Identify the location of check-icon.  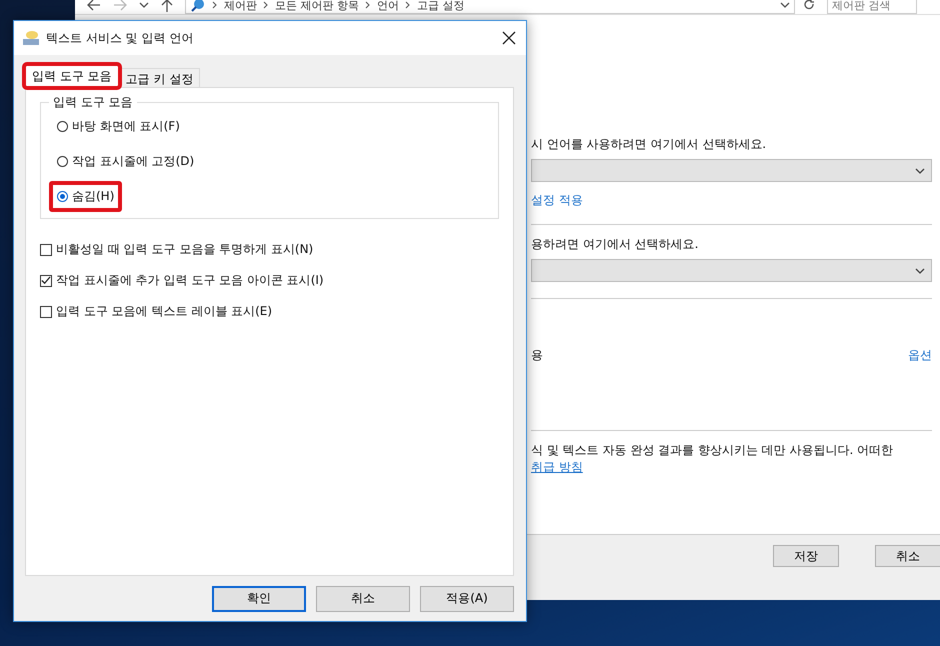
(46, 280).